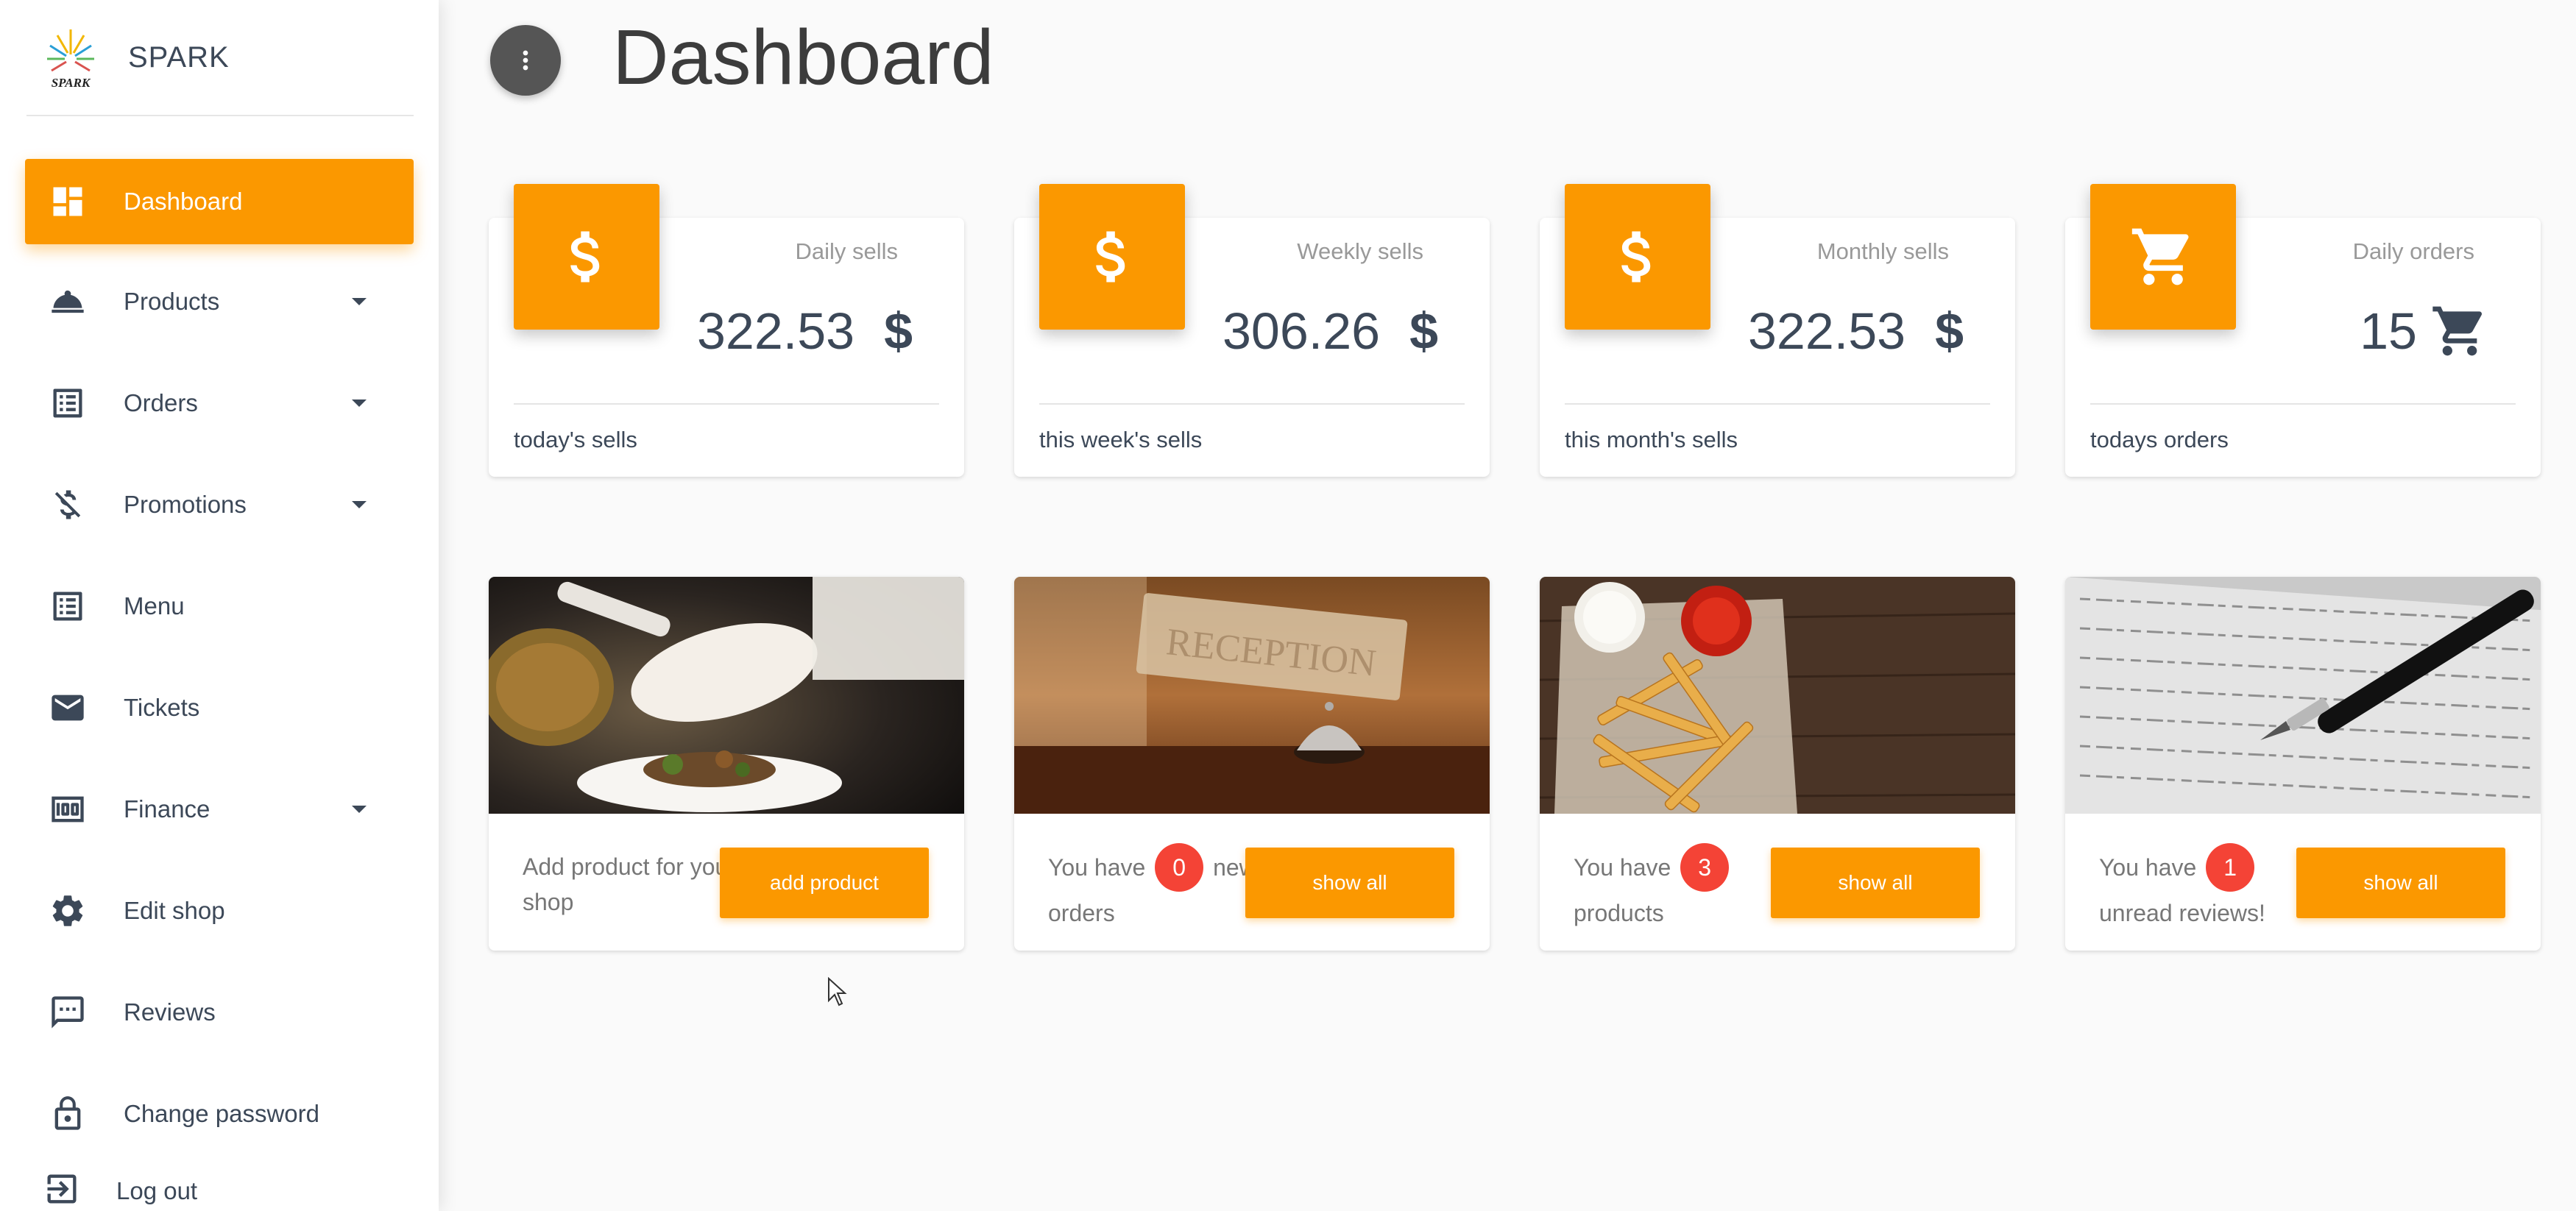  What do you see at coordinates (2400, 883) in the screenshot?
I see `show-all-reviews-button: show all` at bounding box center [2400, 883].